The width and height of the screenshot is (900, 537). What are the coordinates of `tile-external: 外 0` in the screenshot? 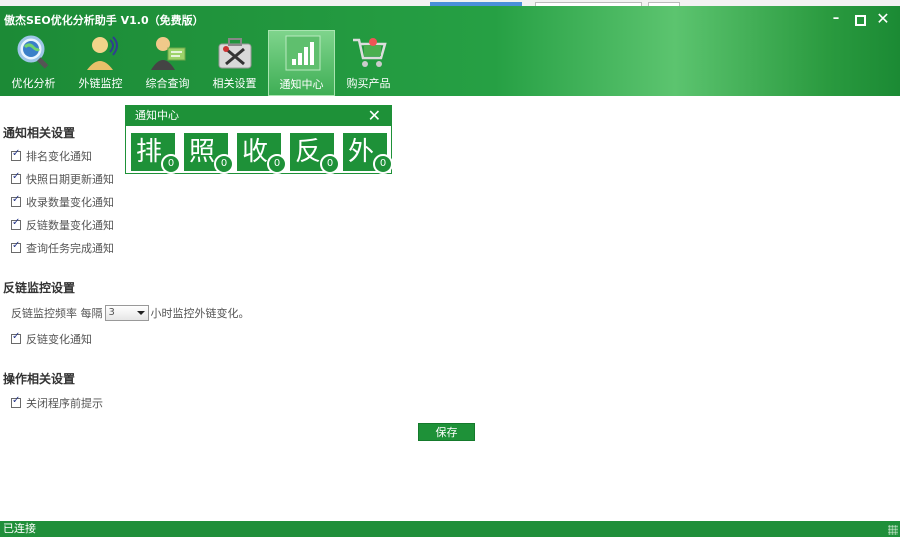 It's located at (368, 153).